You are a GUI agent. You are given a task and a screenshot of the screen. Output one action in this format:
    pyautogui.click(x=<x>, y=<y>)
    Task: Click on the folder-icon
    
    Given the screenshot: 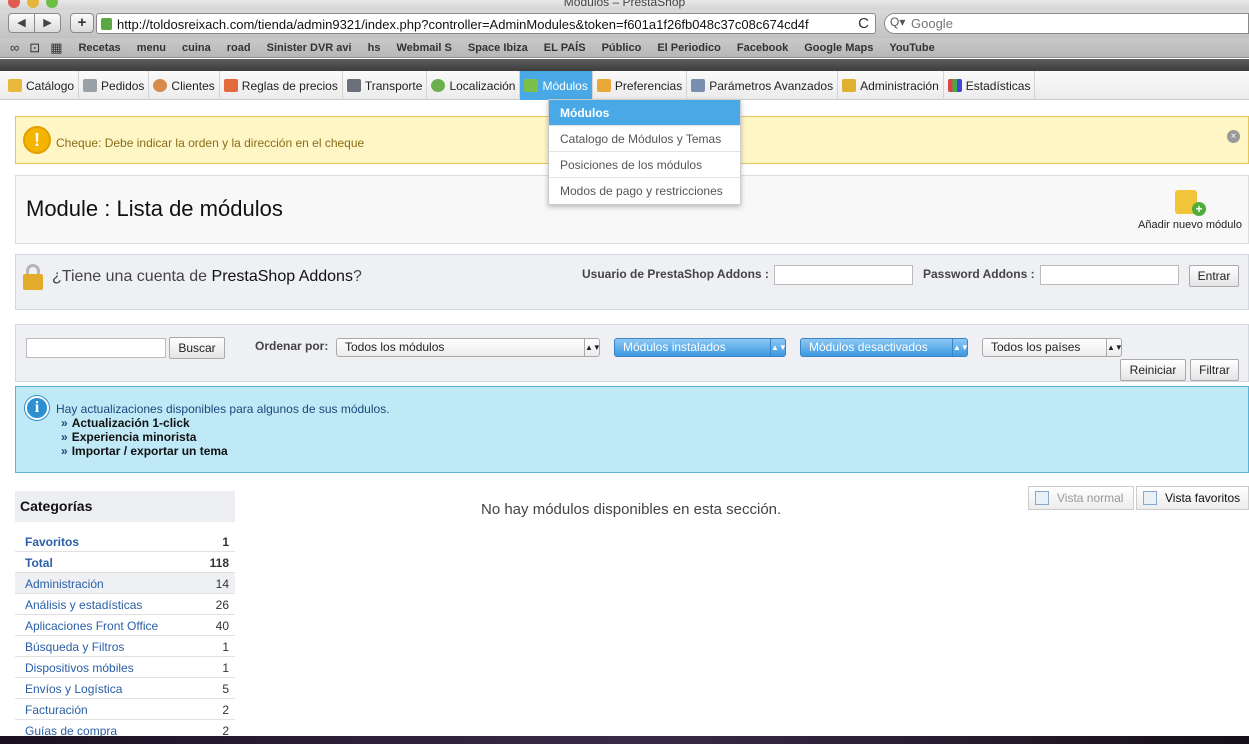 What is the action you would take?
    pyautogui.click(x=15, y=85)
    